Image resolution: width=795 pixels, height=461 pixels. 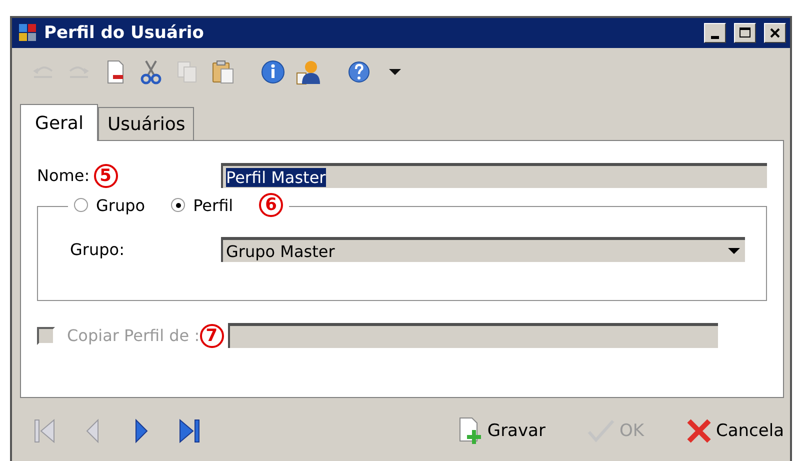 I want to click on annotation-marker: 7, so click(x=212, y=336).